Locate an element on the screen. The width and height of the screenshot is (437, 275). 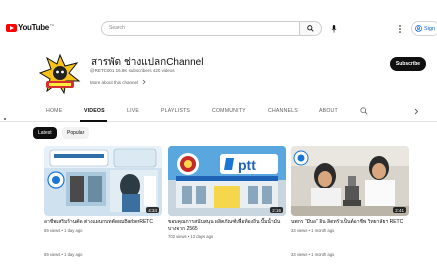
masthead: YouTube TH Search Sign is located at coordinates (218, 20).